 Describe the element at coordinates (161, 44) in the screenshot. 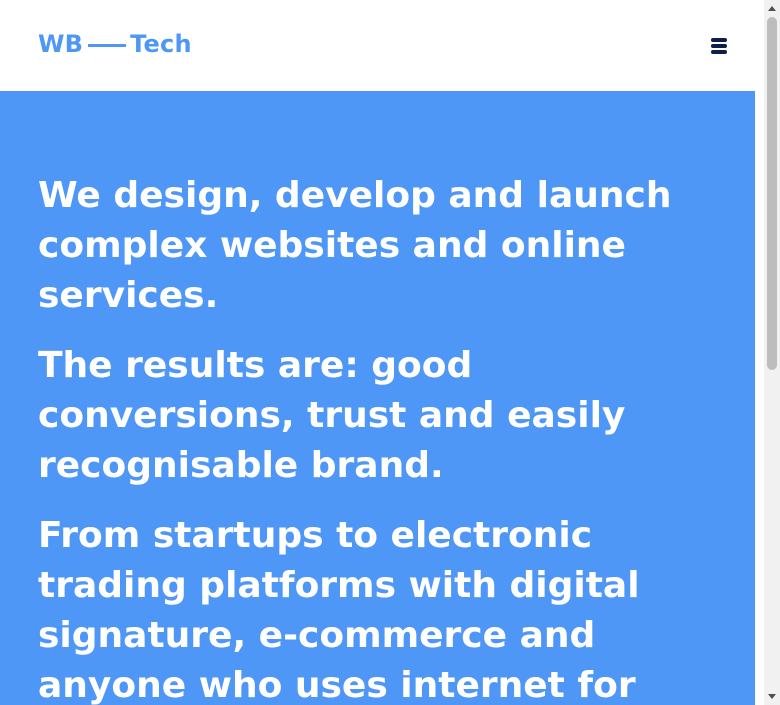

I see `logo-text-tech: Tech` at that location.